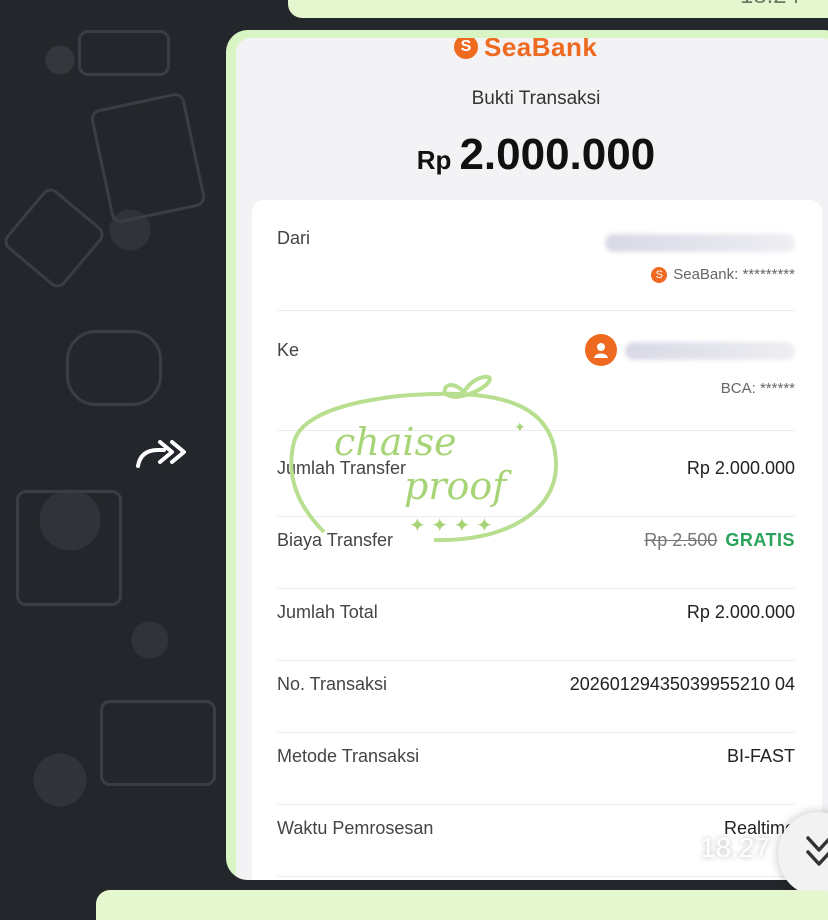 The height and width of the screenshot is (920, 828). I want to click on book-doodle, so click(69, 548).